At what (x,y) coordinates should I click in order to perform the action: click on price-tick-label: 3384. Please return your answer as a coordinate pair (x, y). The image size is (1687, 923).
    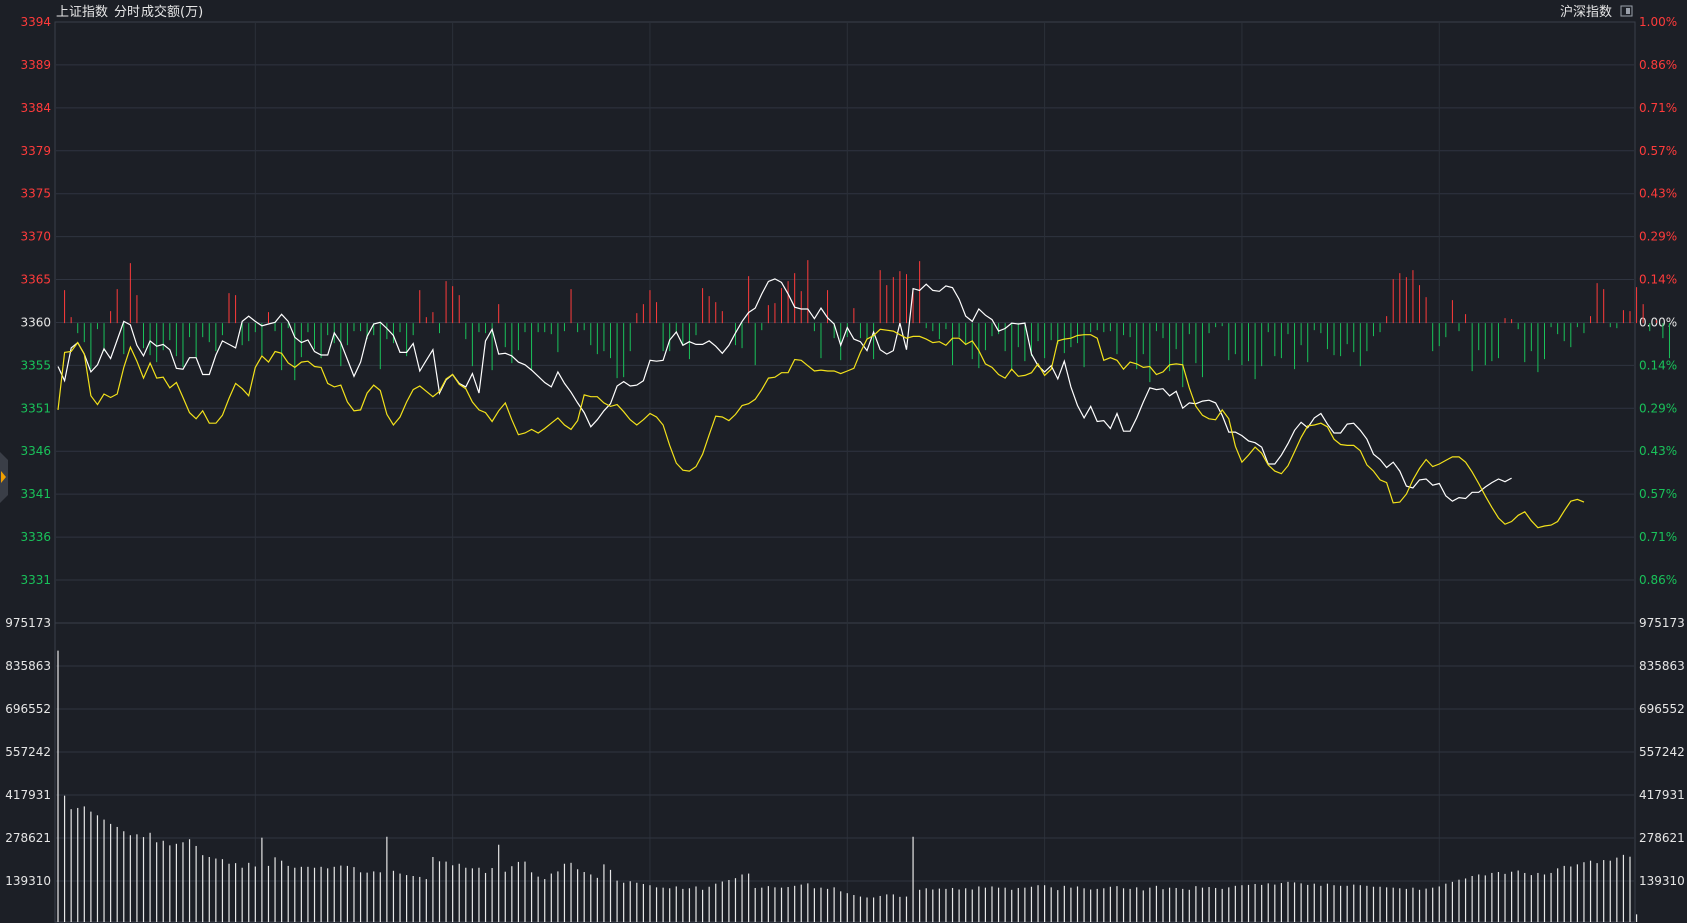
    Looking at the image, I should click on (35, 108).